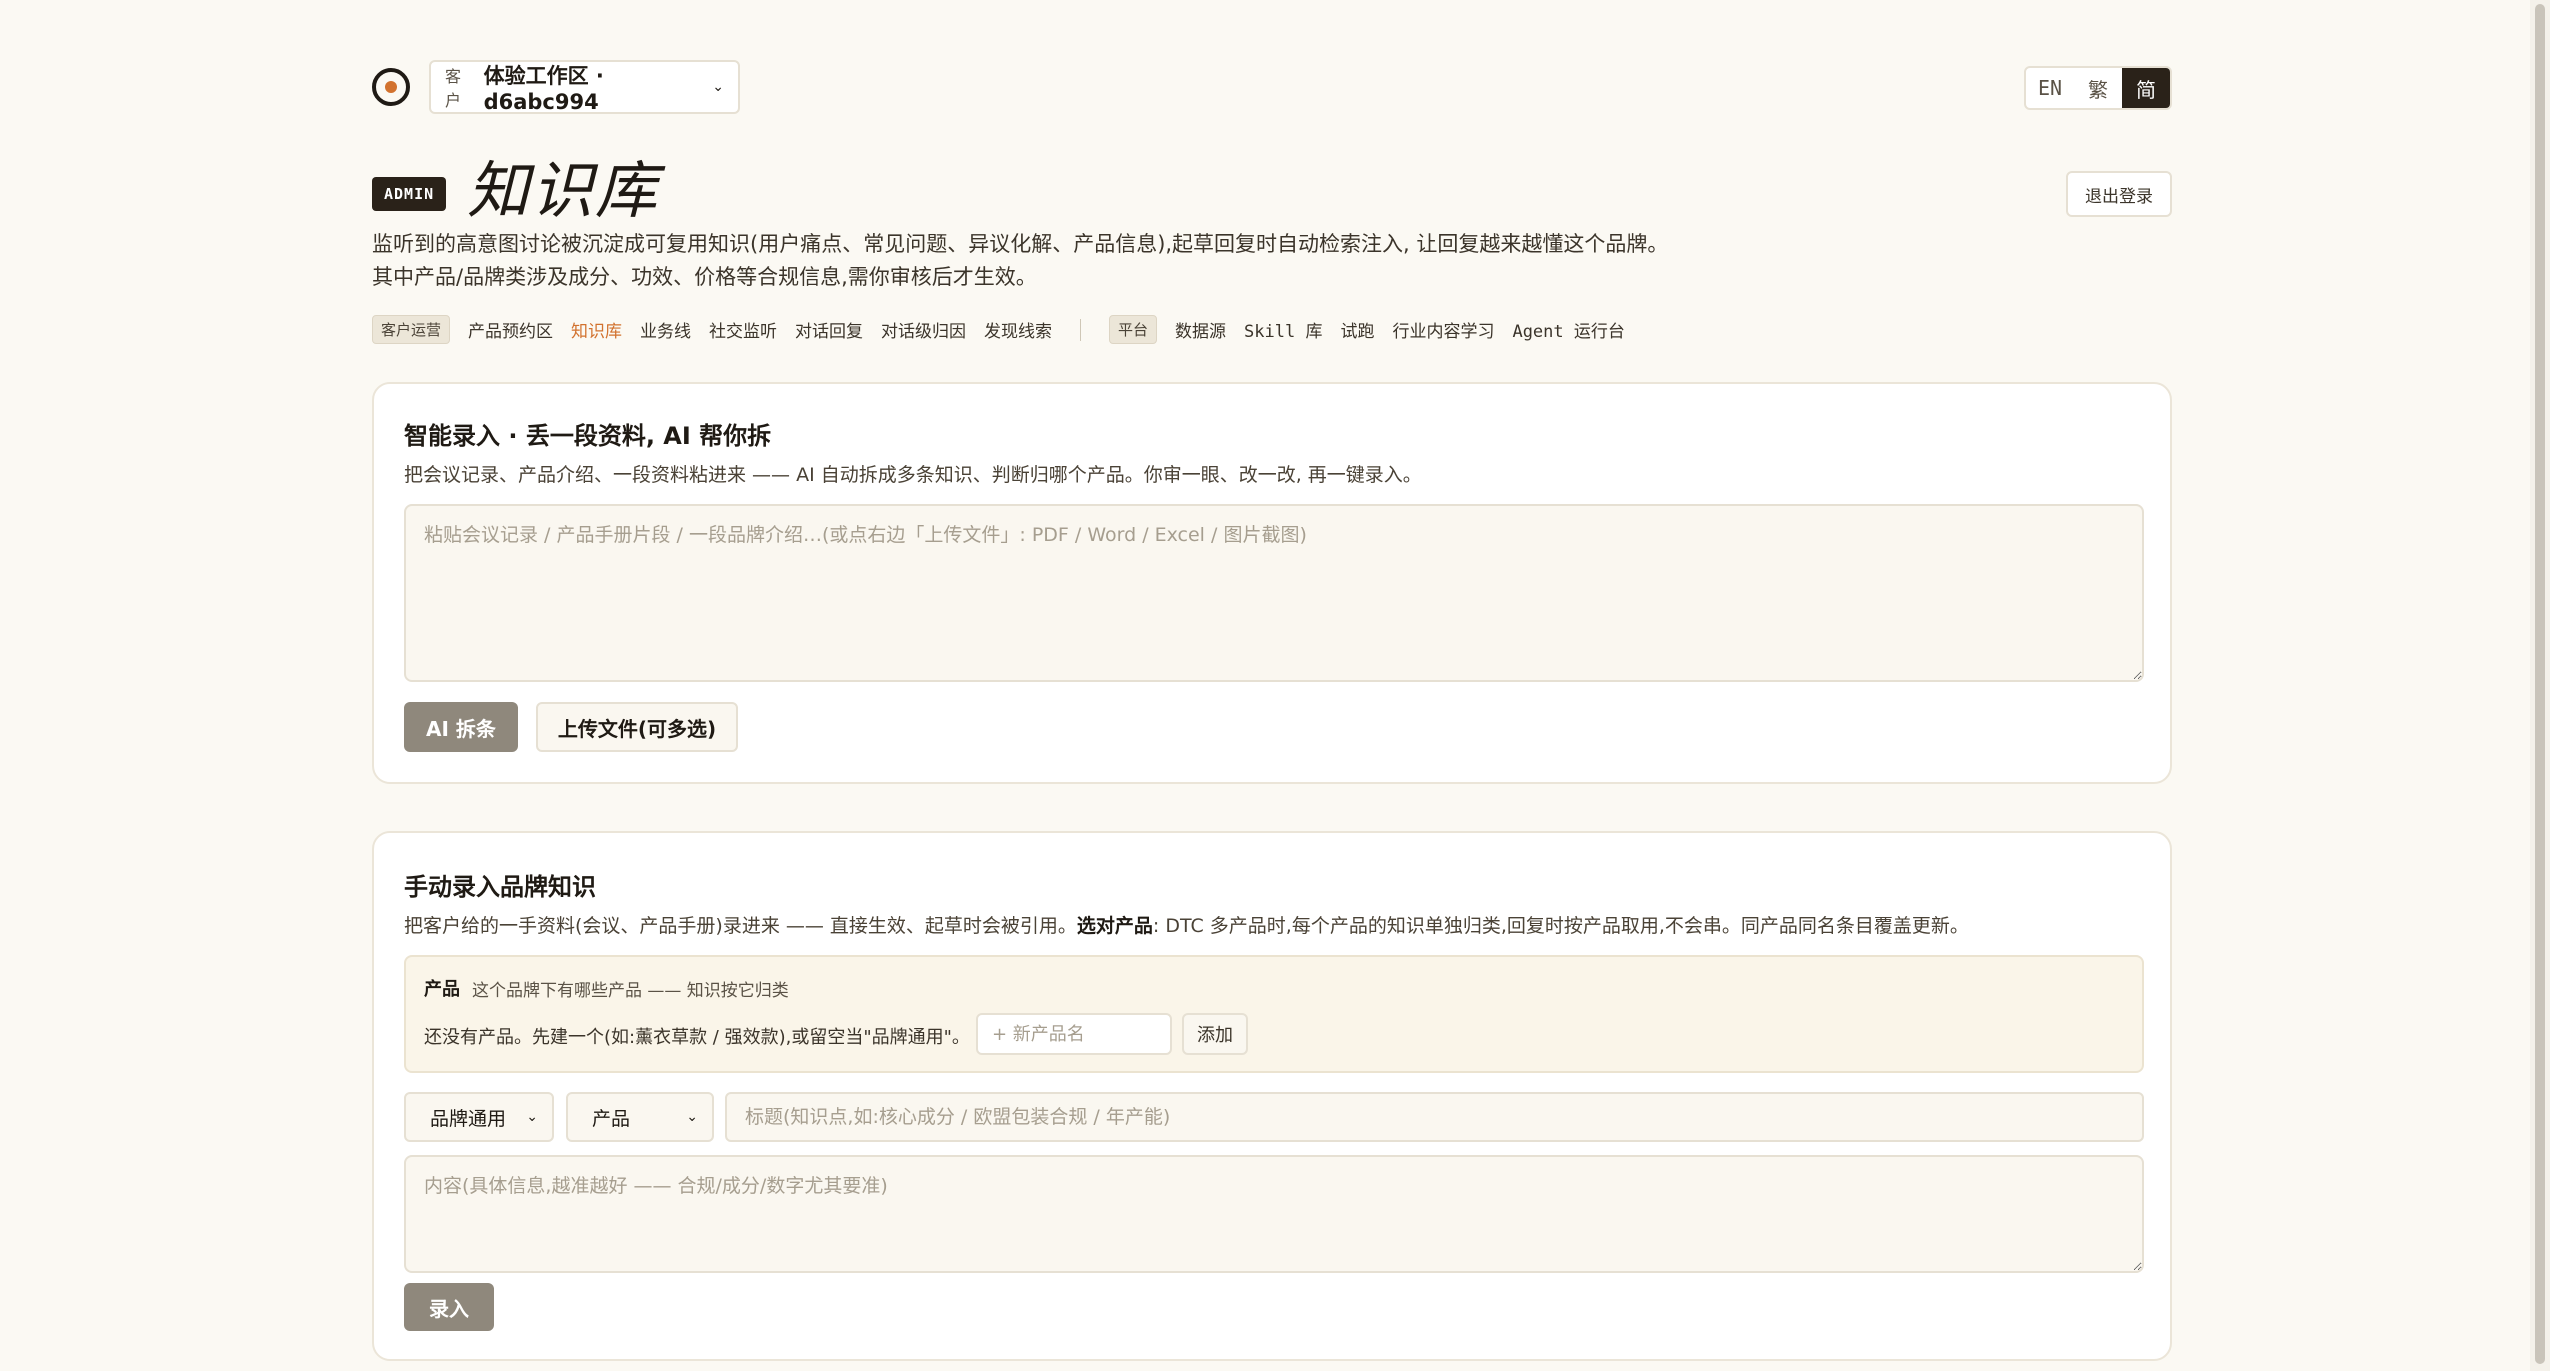 The width and height of the screenshot is (2550, 1371). Describe the element at coordinates (1215, 1034) in the screenshot. I see `add-product-button: 添加` at that location.